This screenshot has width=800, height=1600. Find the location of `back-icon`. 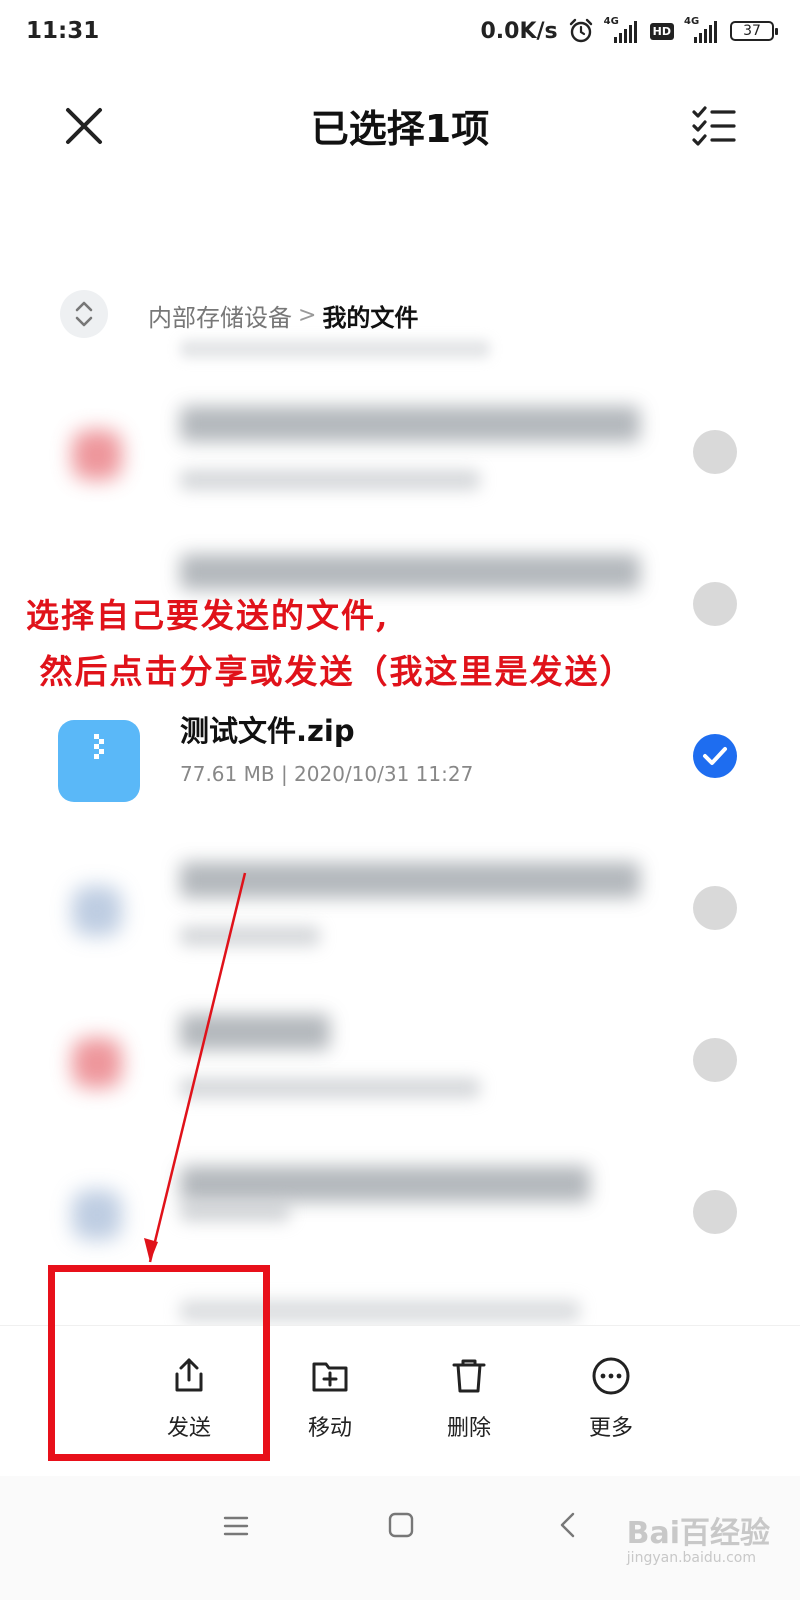

back-icon is located at coordinates (568, 1525).